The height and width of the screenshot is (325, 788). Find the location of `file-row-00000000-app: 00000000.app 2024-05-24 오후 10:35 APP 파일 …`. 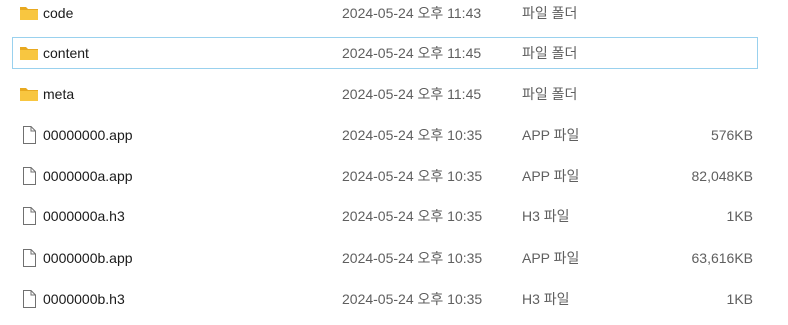

file-row-00000000-app: 00000000.app 2024-05-24 오후 10:35 APP 파일 … is located at coordinates (385, 135).